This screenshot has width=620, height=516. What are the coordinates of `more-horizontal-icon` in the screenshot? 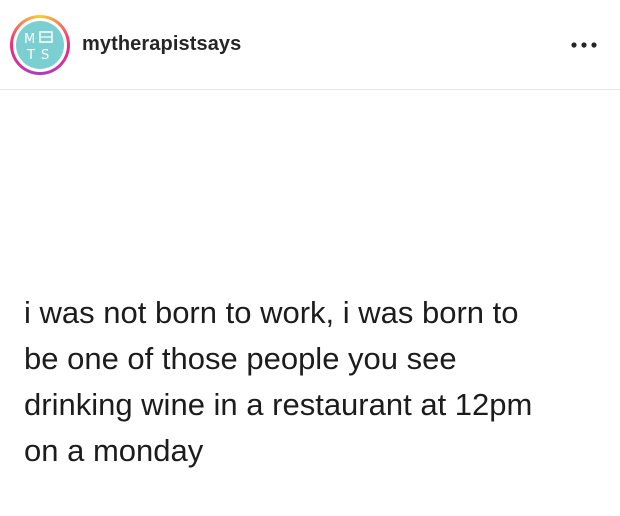 It's located at (584, 45).